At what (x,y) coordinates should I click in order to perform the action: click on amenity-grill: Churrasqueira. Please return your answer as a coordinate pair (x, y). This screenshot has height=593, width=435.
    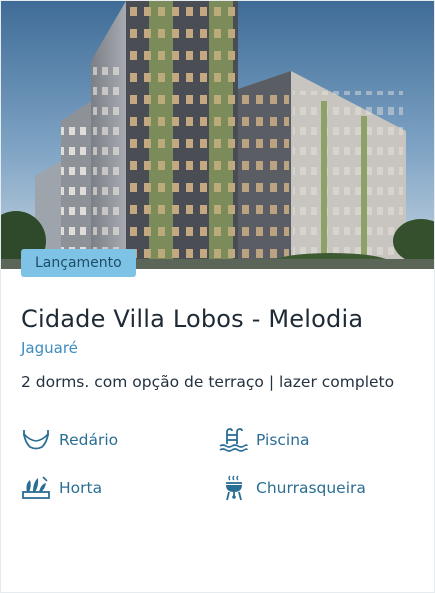
    Looking at the image, I should click on (316, 488).